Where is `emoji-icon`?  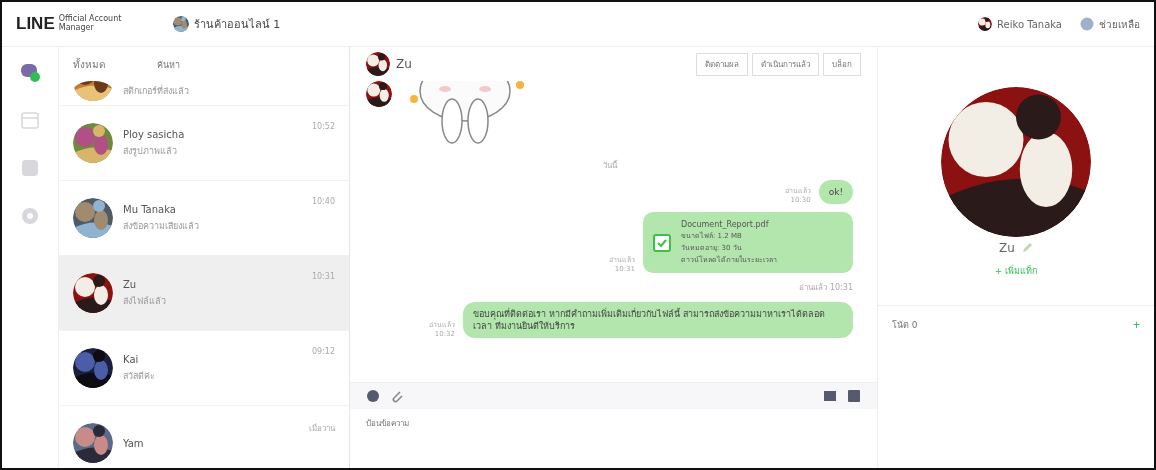 emoji-icon is located at coordinates (373, 396).